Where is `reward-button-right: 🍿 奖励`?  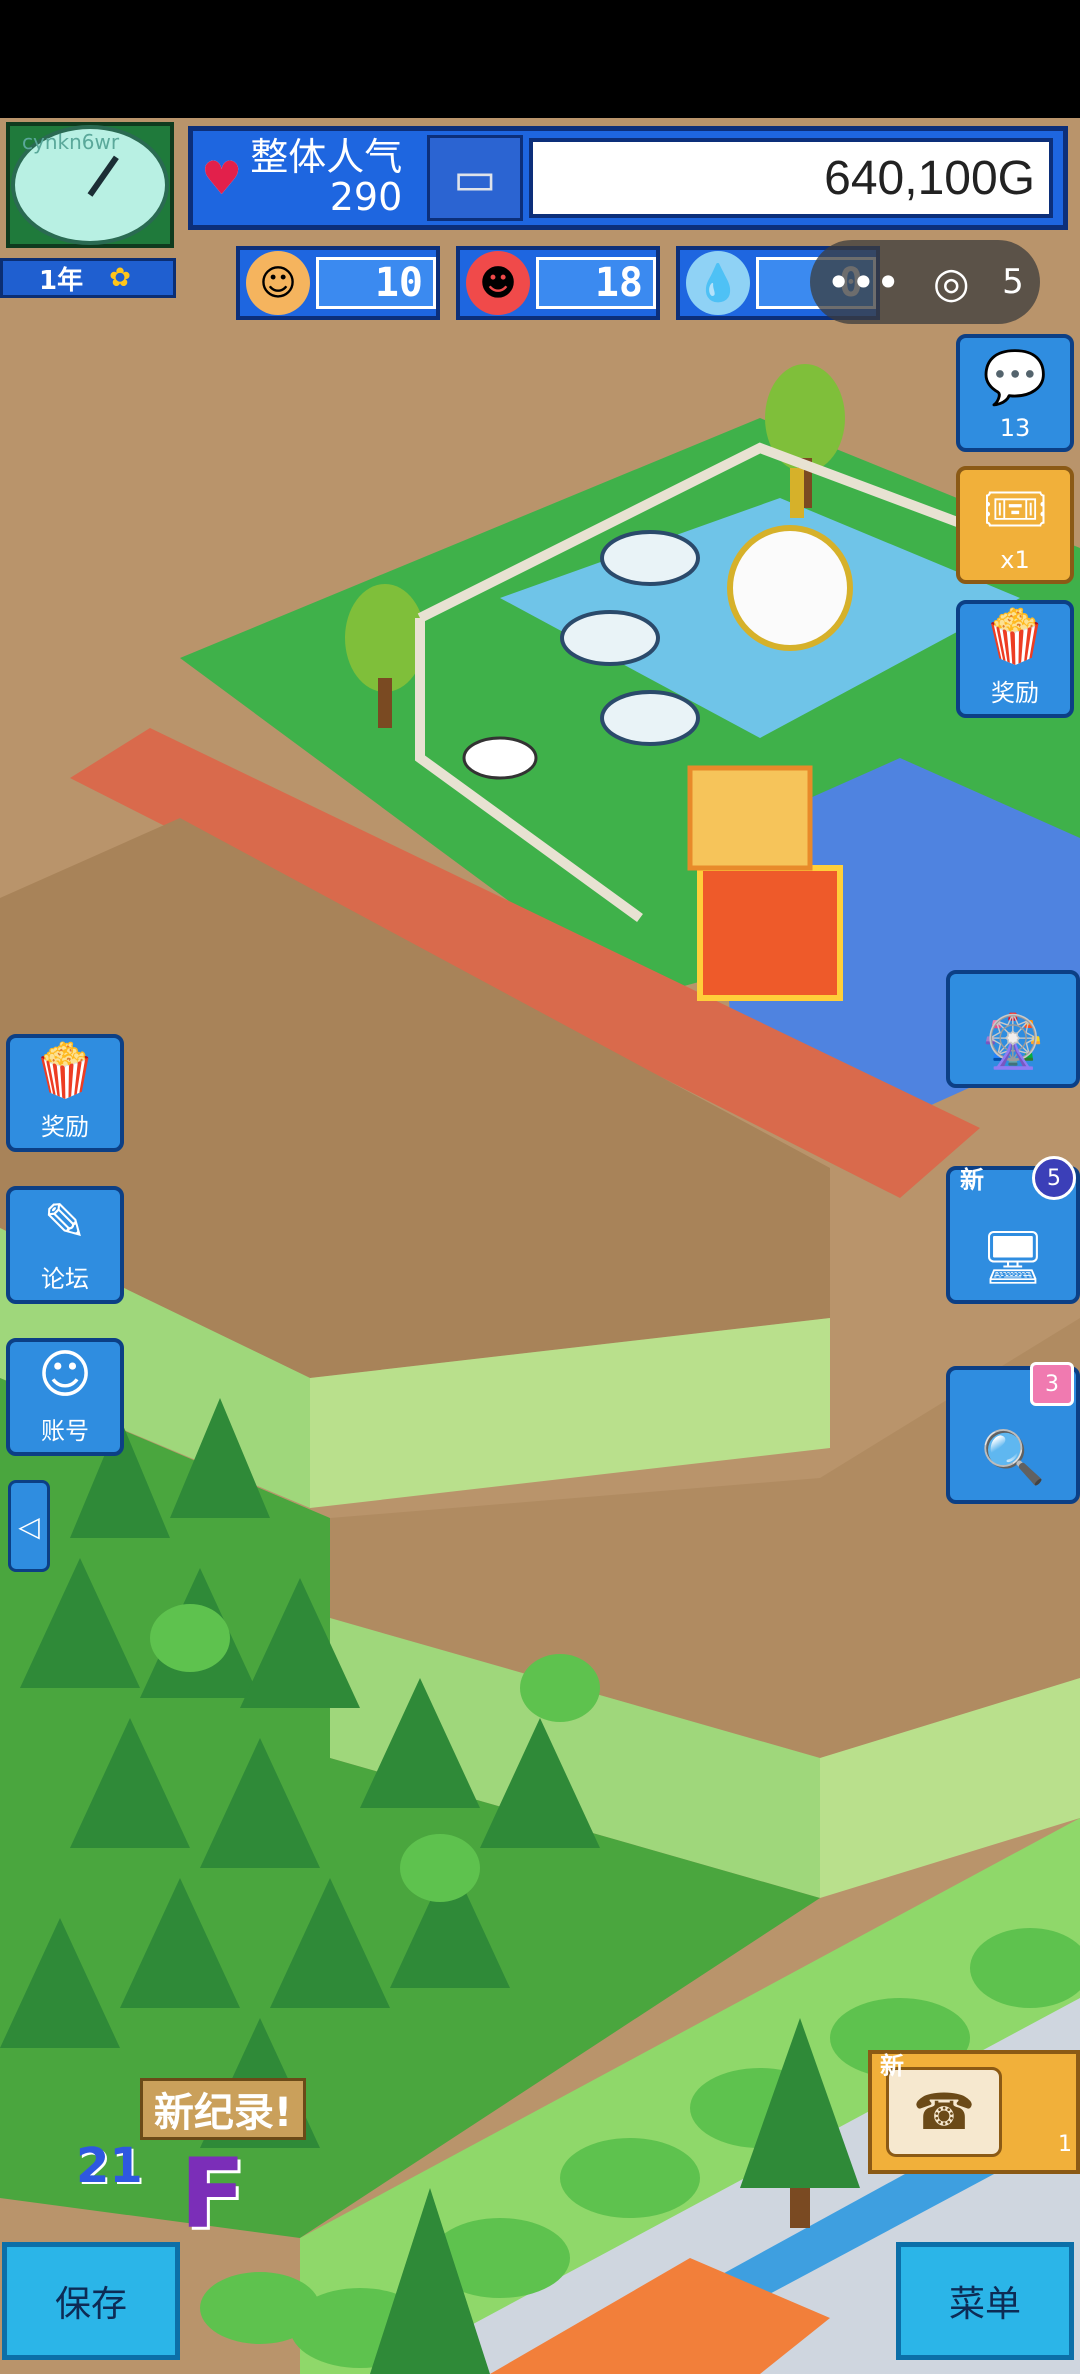
reward-button-right: 🍿 奖励 is located at coordinates (1015, 659).